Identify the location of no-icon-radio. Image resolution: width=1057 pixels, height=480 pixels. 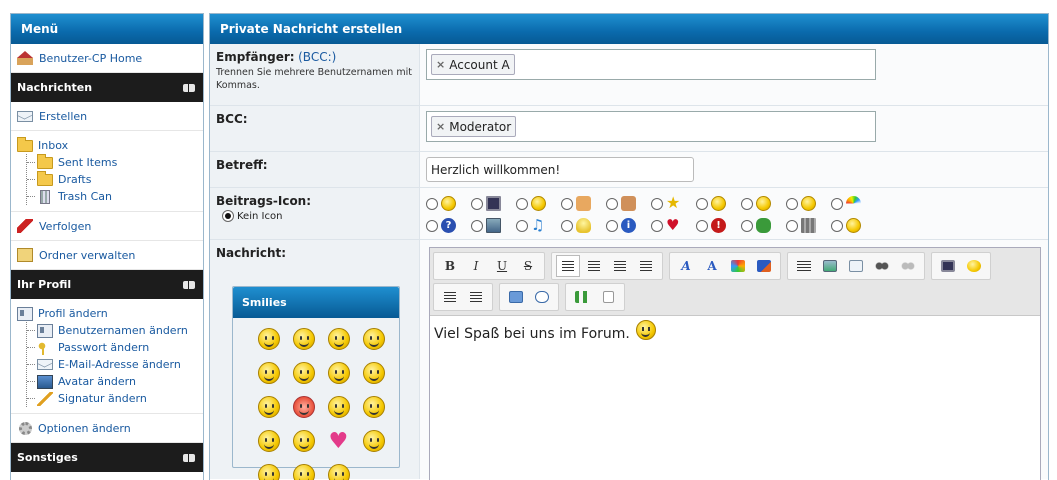
(228, 216).